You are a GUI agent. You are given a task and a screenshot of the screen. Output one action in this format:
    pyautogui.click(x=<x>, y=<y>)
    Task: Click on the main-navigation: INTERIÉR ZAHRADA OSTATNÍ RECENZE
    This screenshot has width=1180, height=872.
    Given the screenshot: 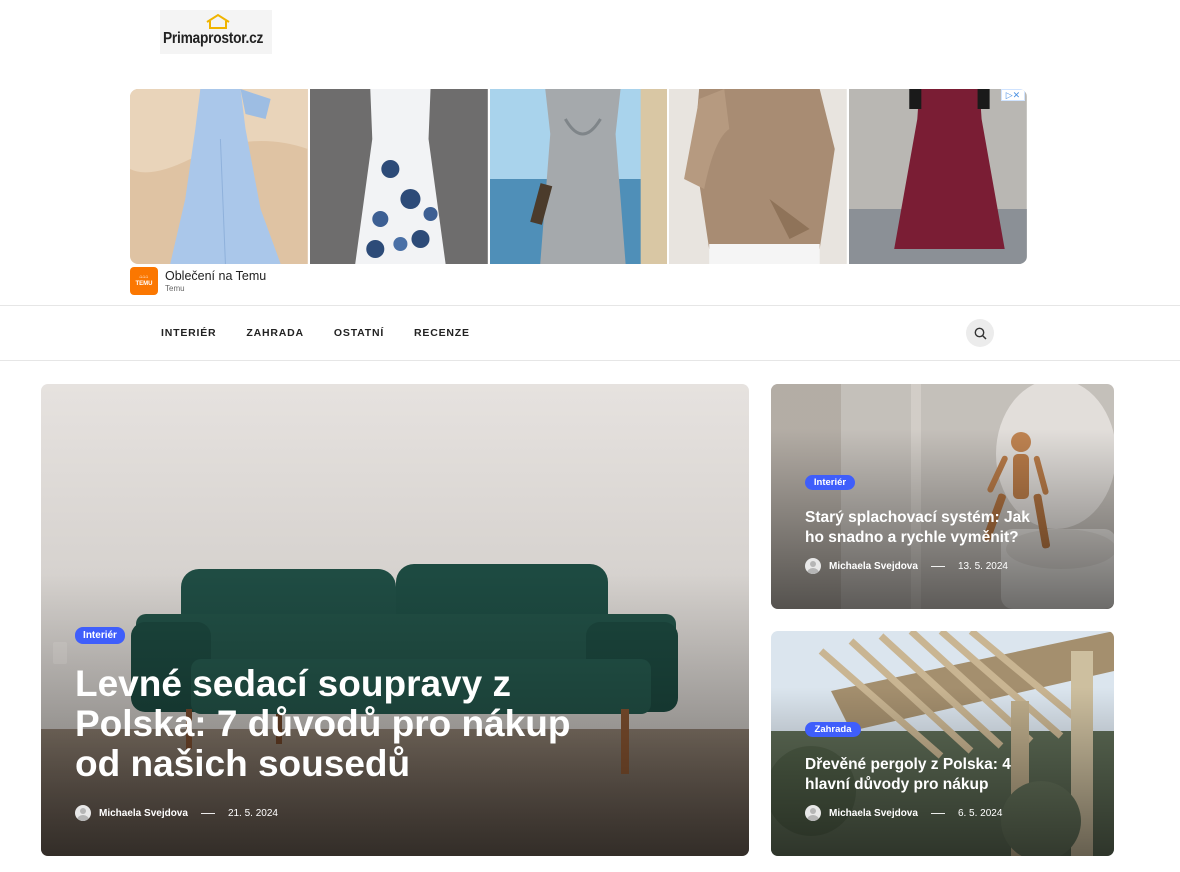 What is the action you would take?
    pyautogui.click(x=590, y=333)
    